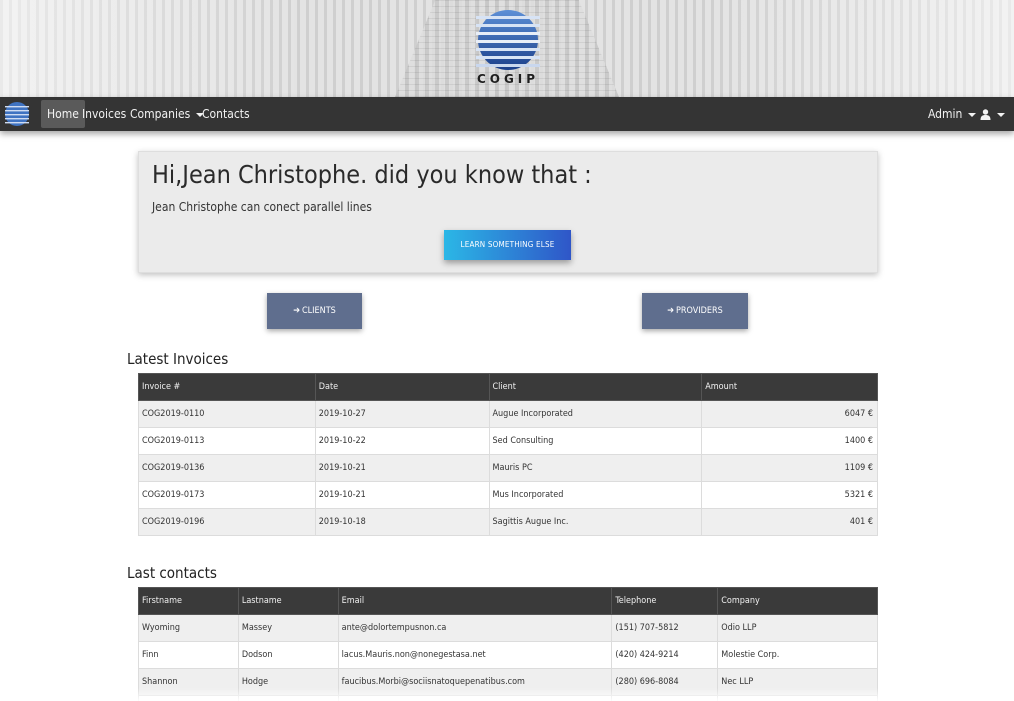 This screenshot has height=701, width=1014. What do you see at coordinates (288, 655) in the screenshot?
I see `contact-lastname: Dodson` at bounding box center [288, 655].